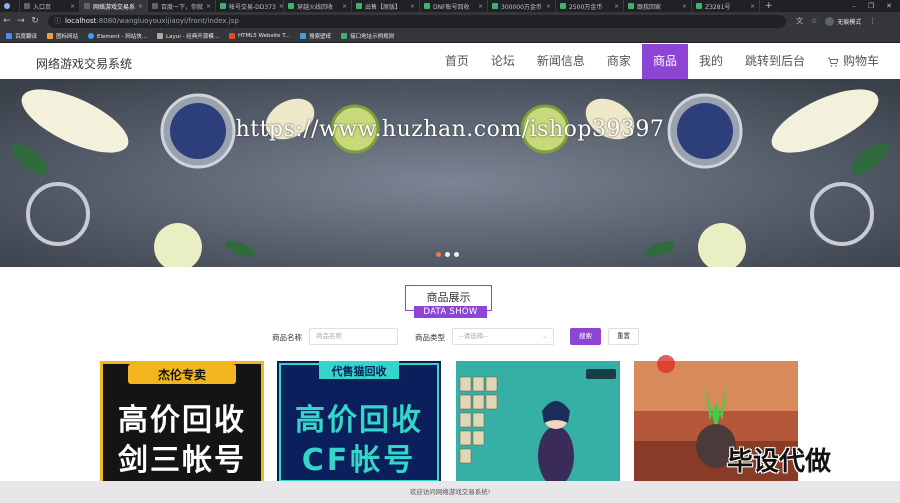  Describe the element at coordinates (726, 6) in the screenshot. I see `browser-tab: Z3281号 ×` at that location.